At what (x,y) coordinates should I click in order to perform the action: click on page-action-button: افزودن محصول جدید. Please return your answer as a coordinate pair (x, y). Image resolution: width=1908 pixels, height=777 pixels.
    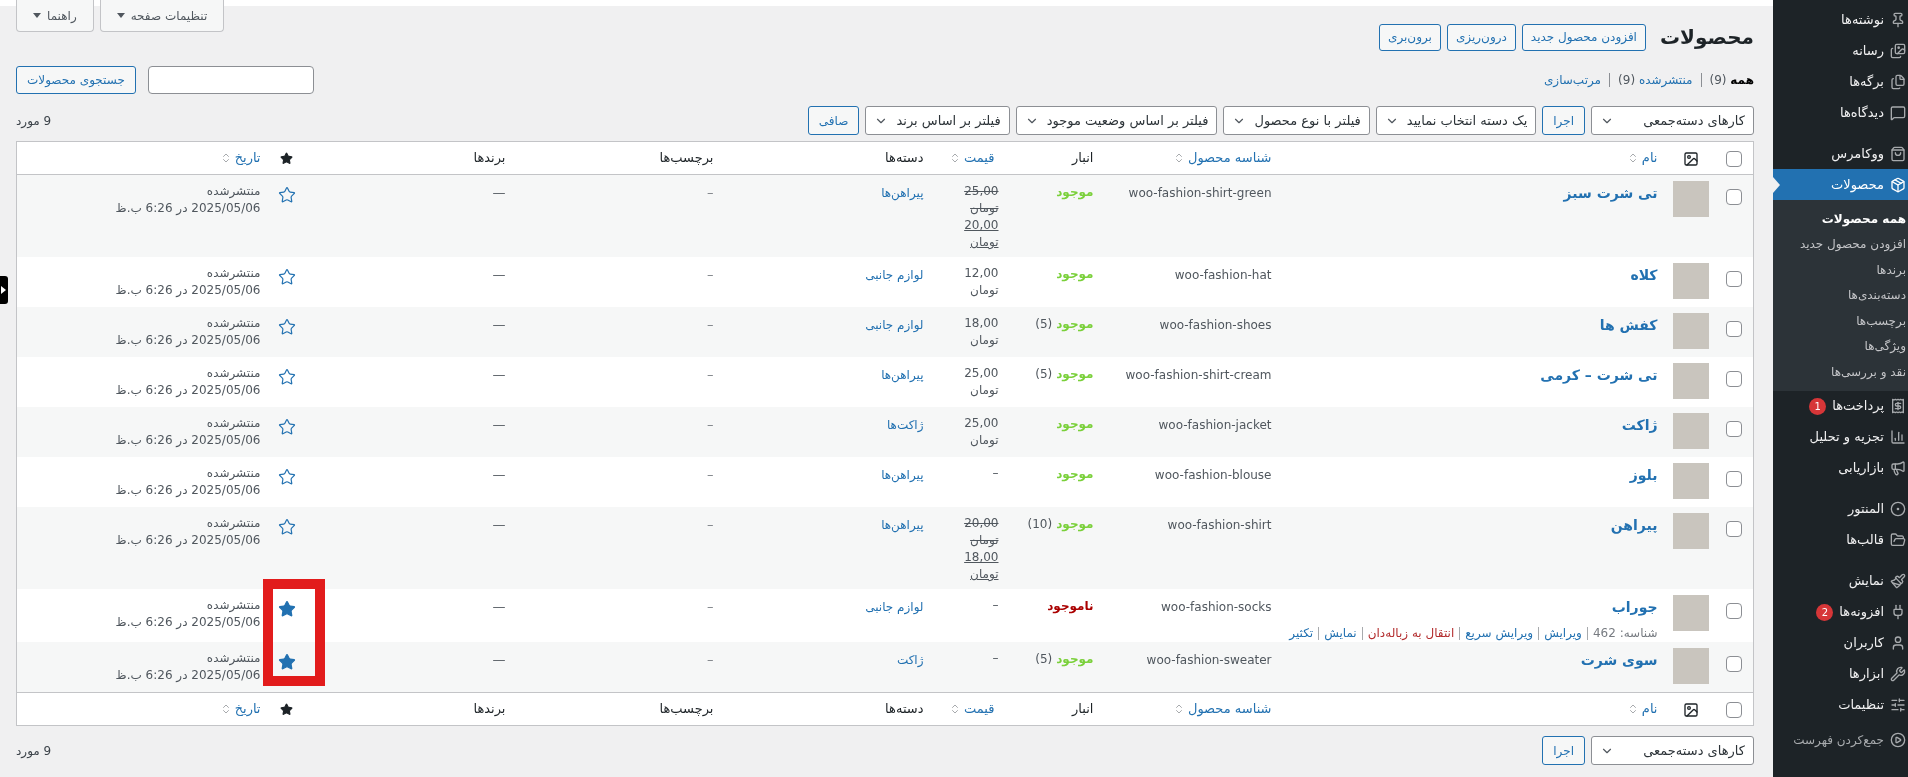
    Looking at the image, I should click on (1583, 37).